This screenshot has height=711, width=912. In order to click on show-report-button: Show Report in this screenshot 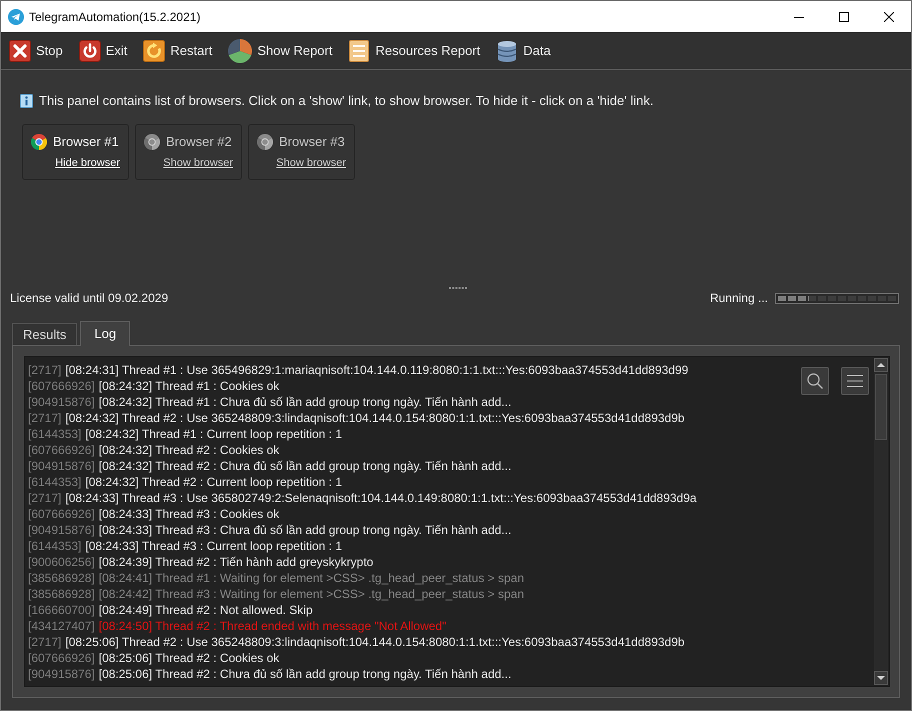, I will do `click(280, 51)`.